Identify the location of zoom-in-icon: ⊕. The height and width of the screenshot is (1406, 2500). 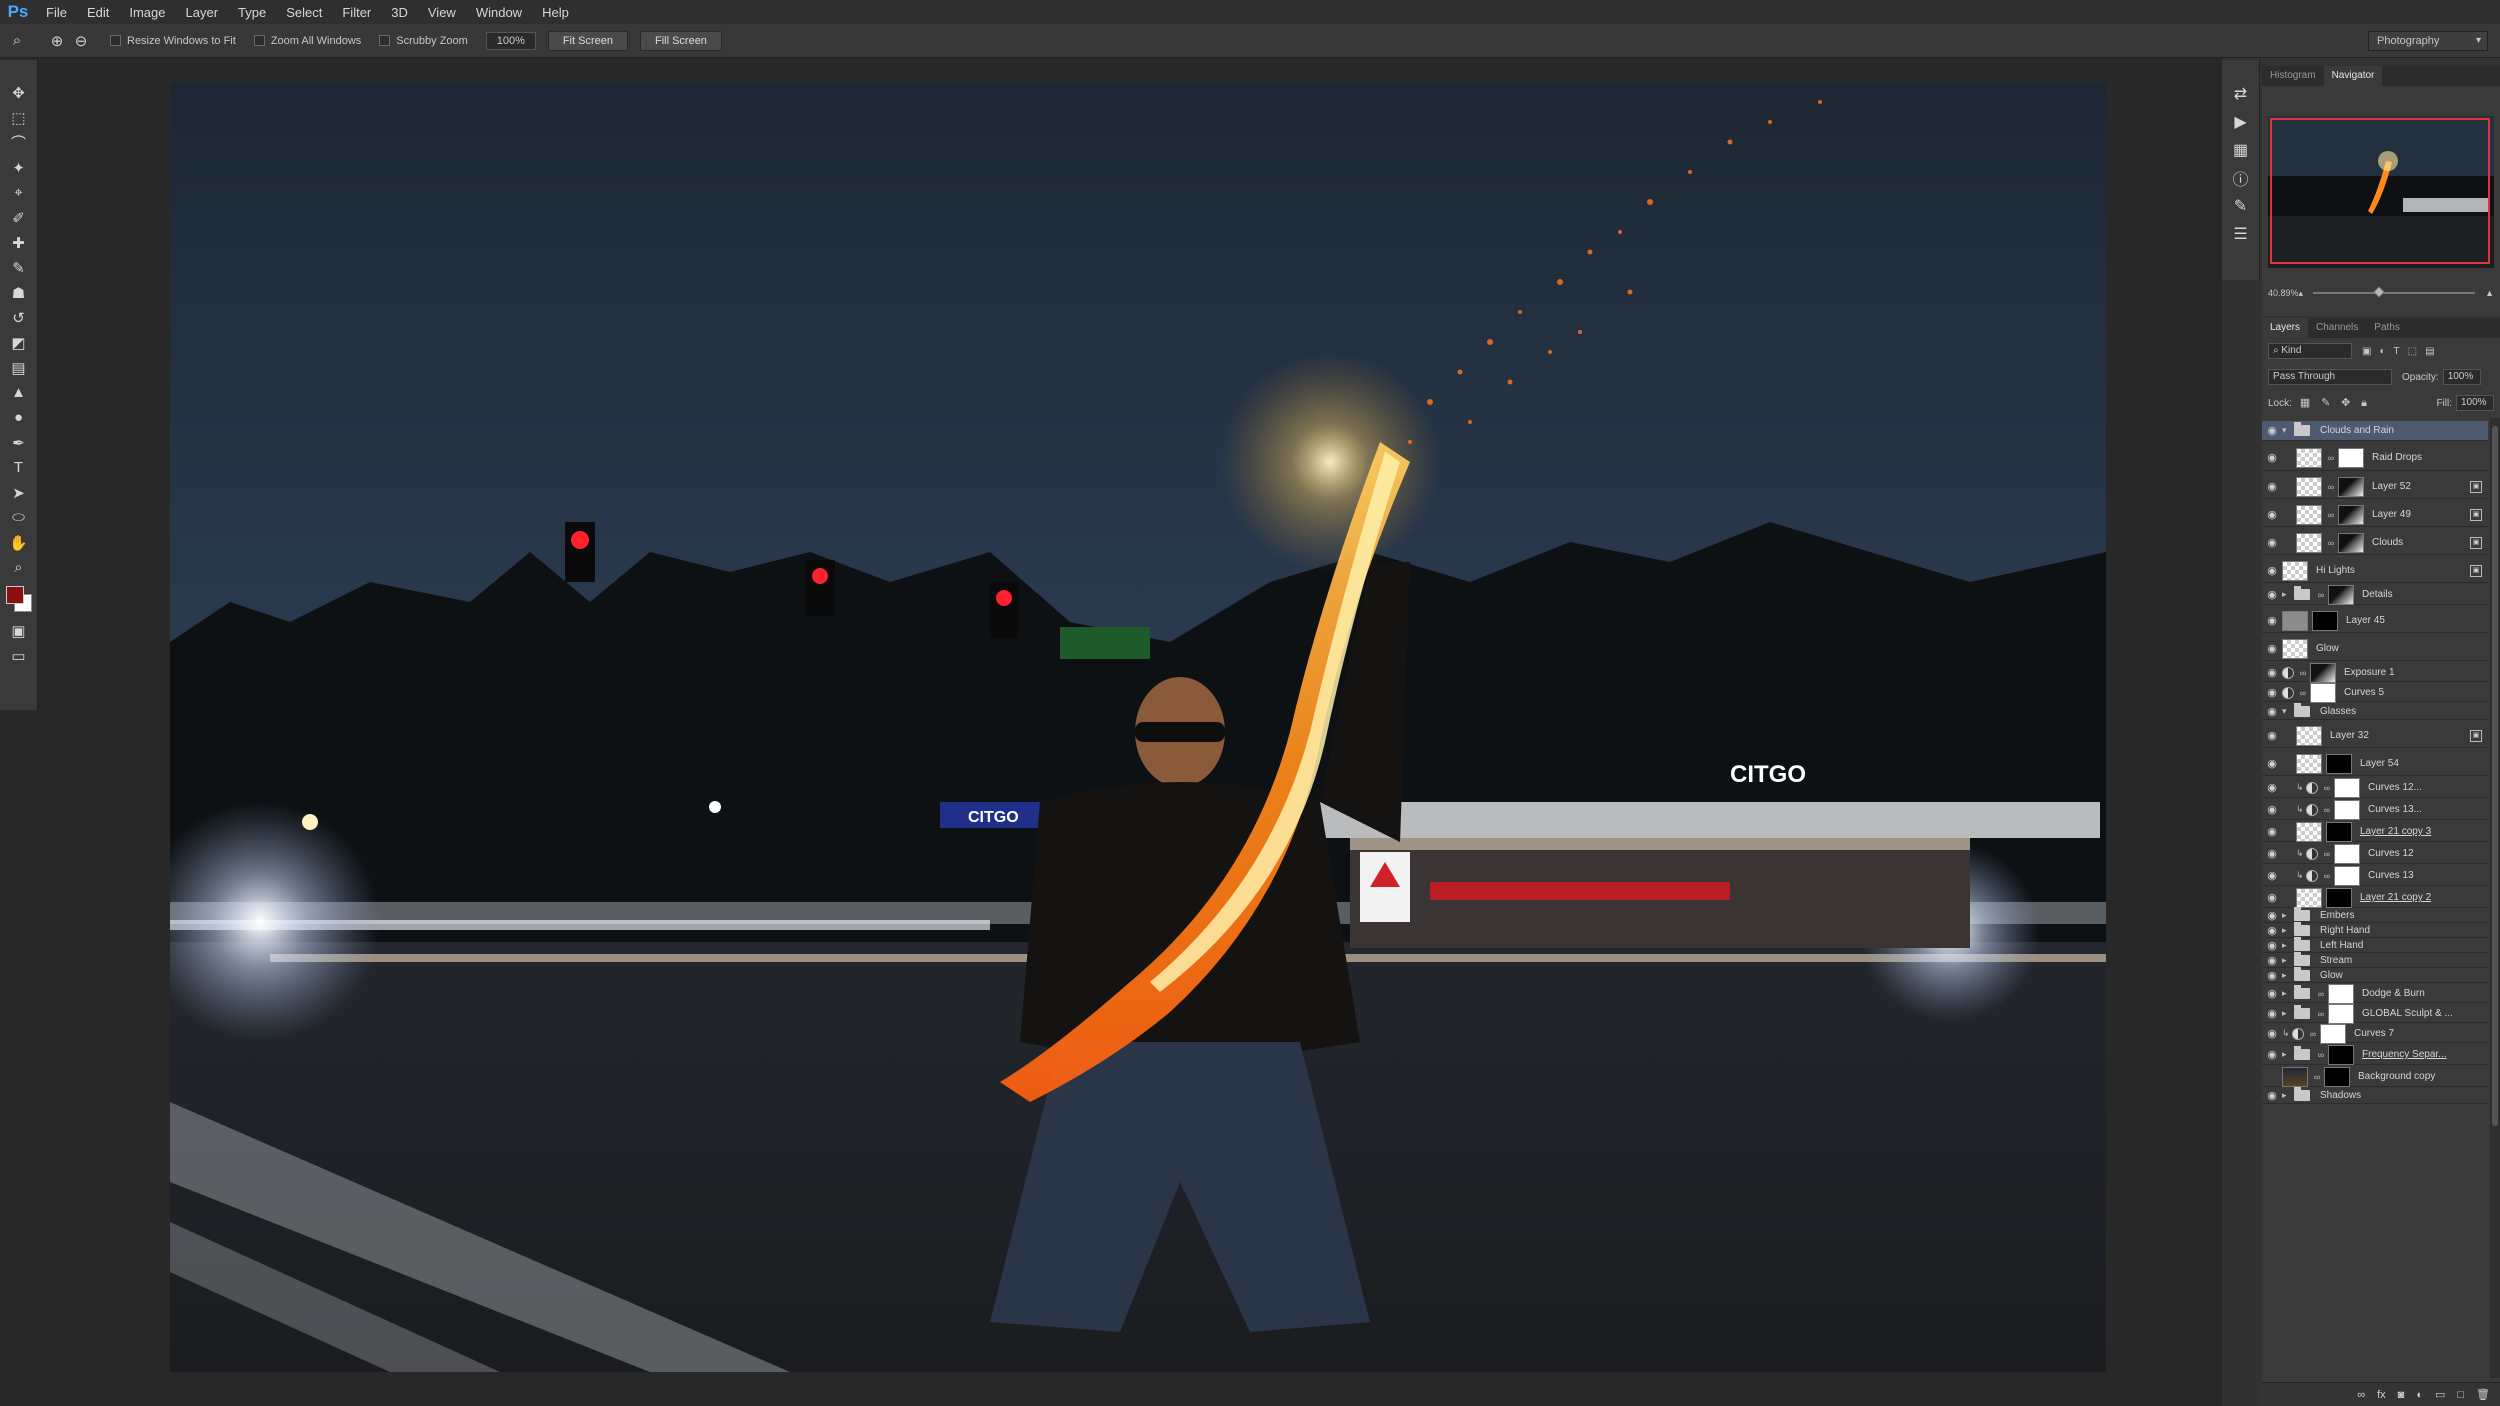
(57, 41).